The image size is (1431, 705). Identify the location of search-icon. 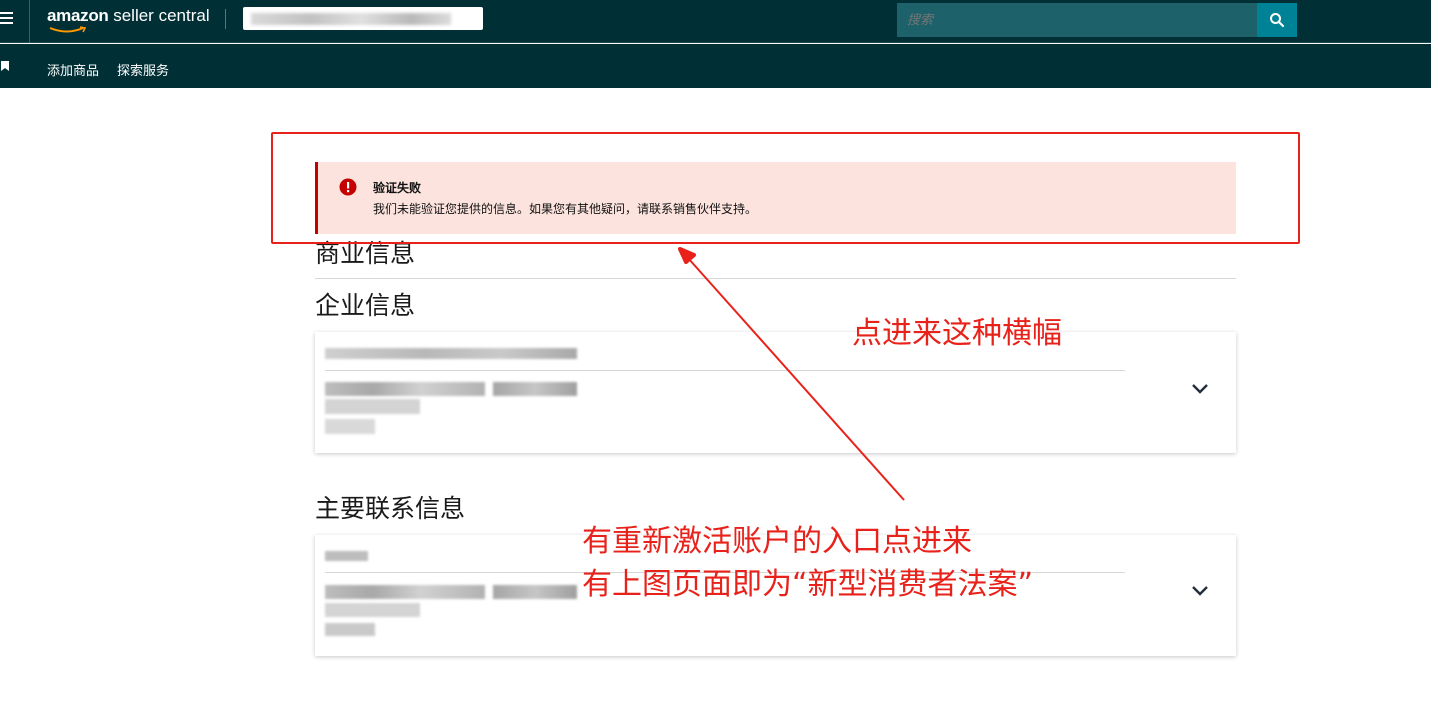
(1277, 20).